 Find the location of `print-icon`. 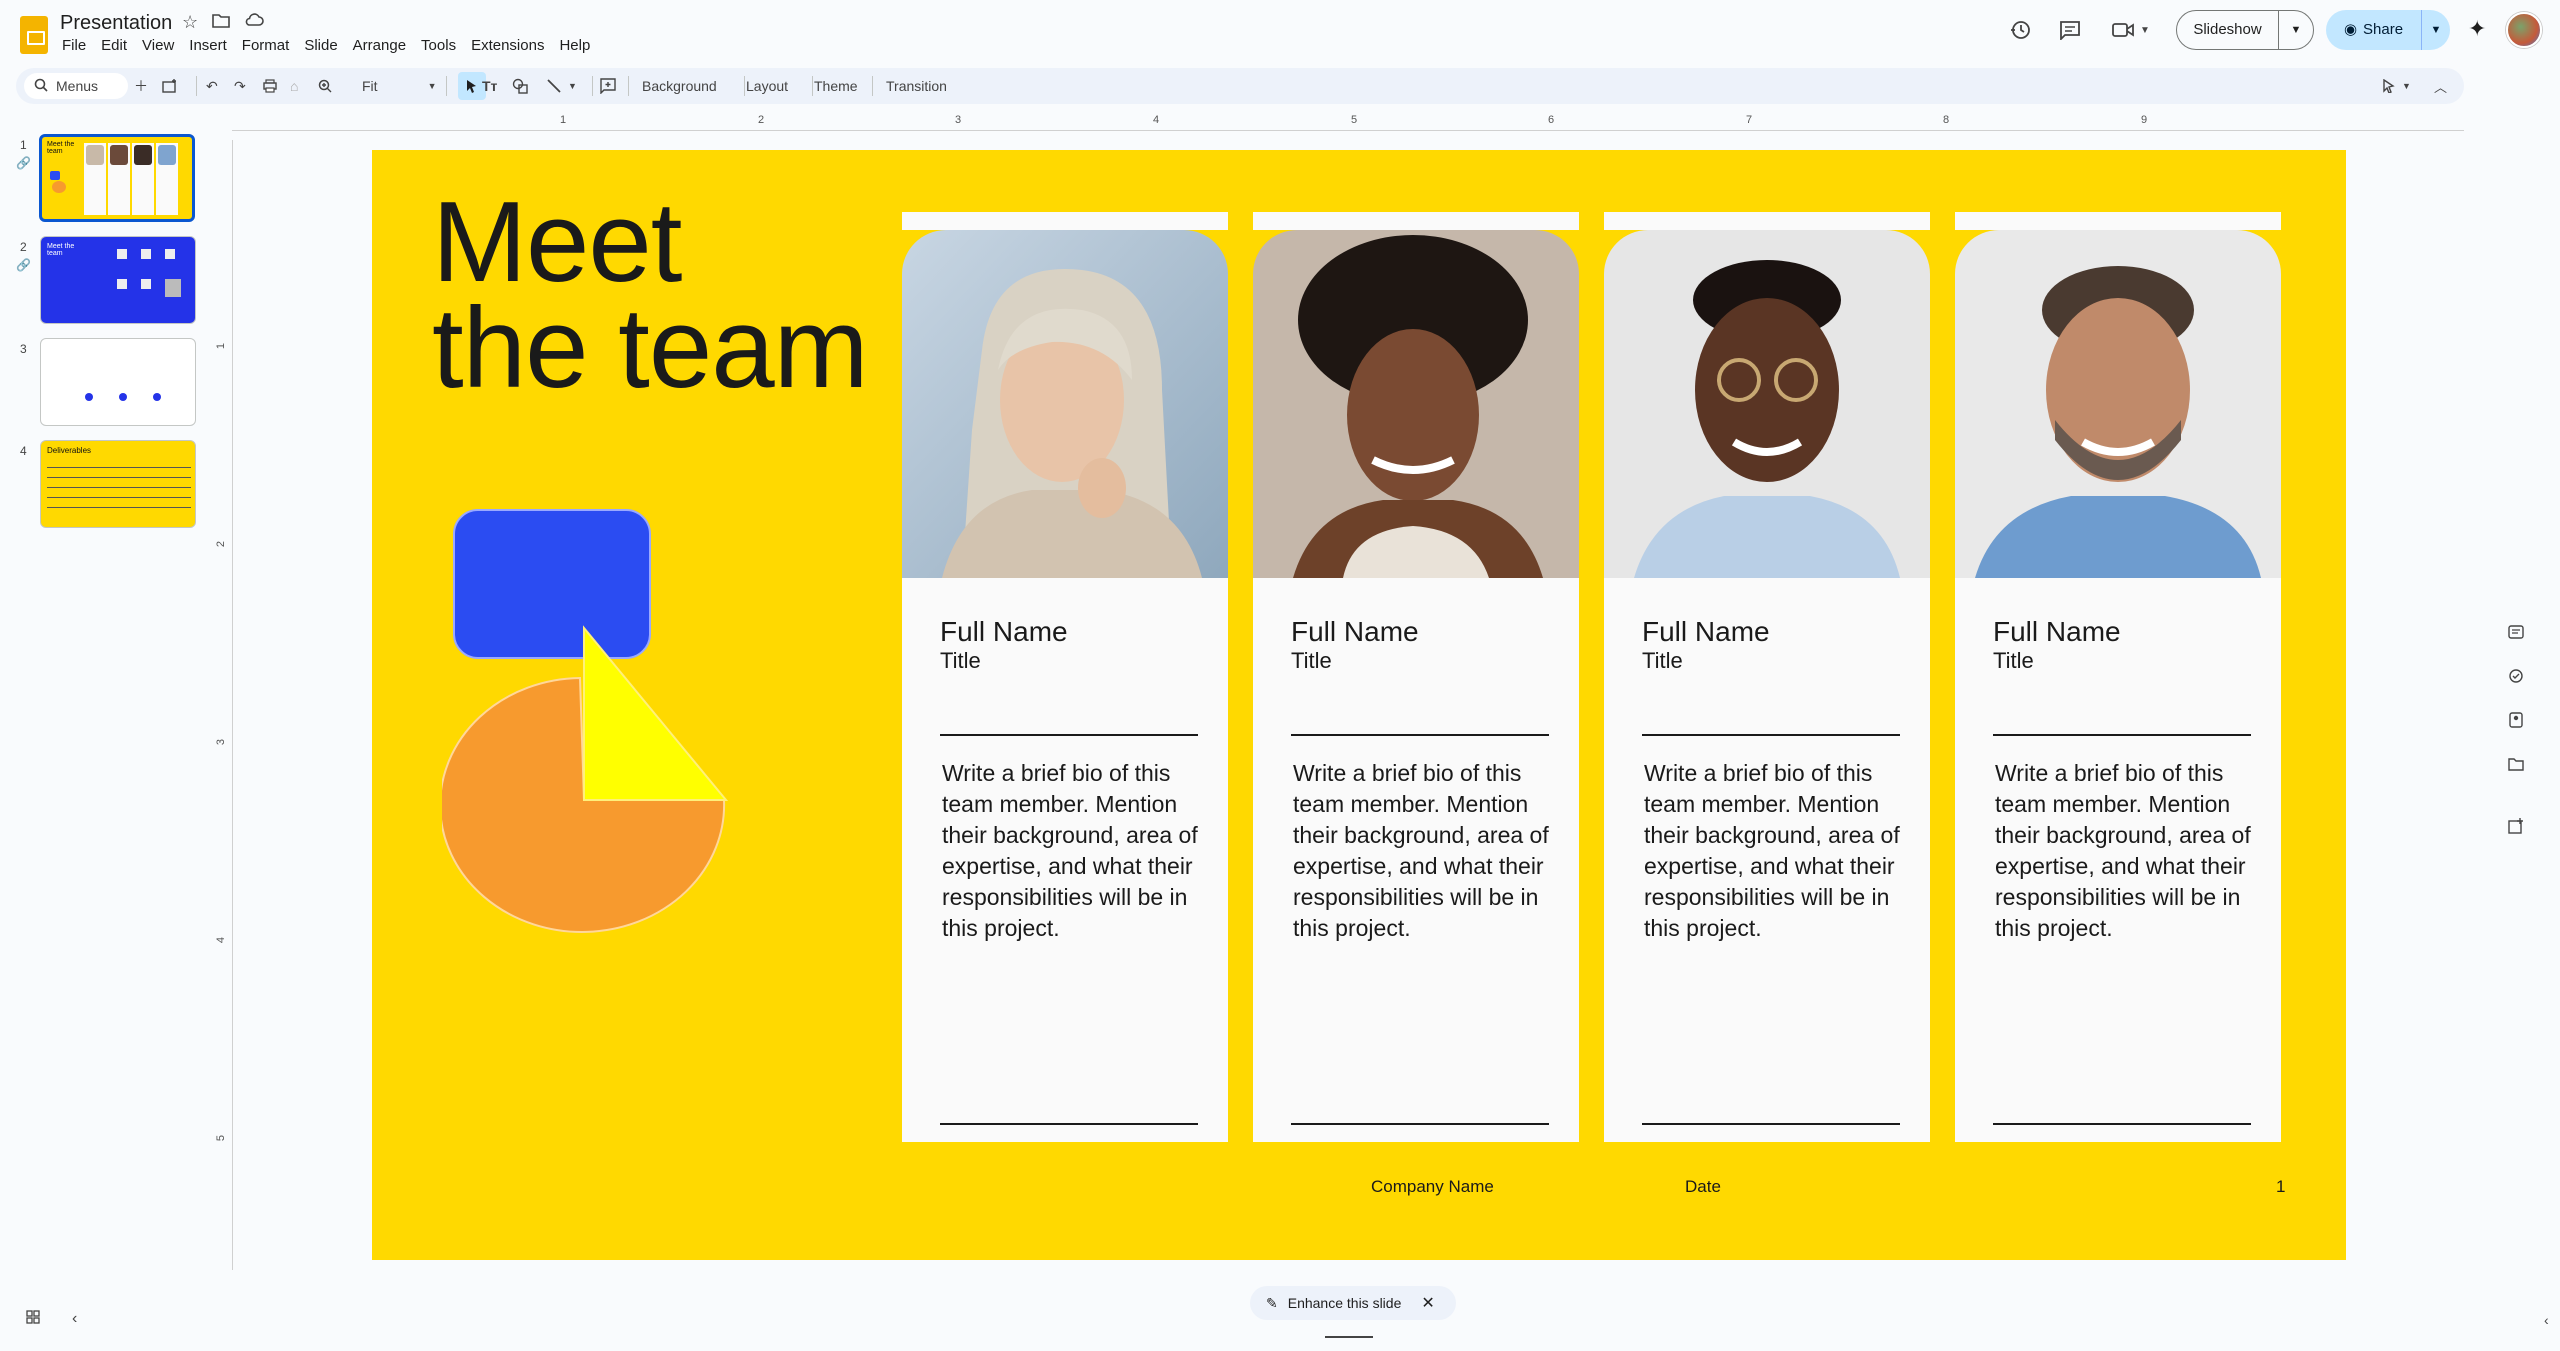

print-icon is located at coordinates (270, 86).